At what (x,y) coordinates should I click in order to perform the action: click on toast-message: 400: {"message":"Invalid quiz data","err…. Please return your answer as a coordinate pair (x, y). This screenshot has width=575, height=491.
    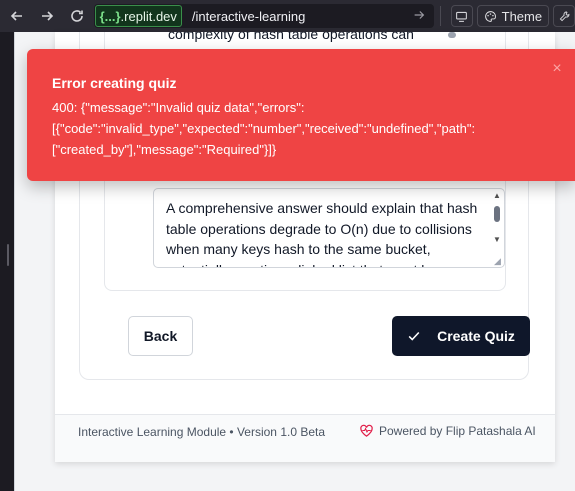
    Looking at the image, I should click on (264, 128).